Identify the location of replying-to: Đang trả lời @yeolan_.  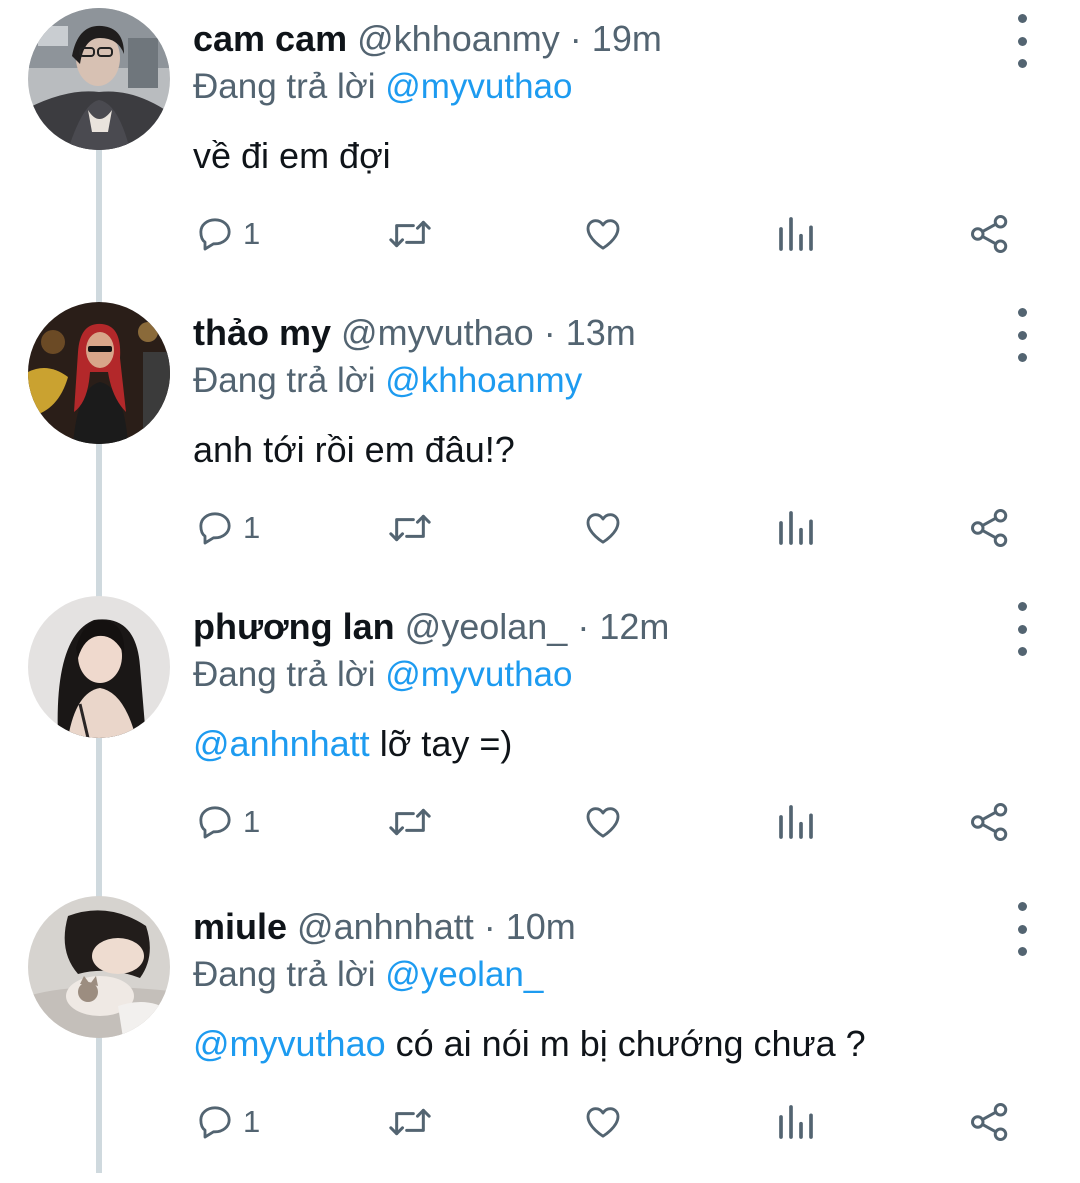
(368, 975).